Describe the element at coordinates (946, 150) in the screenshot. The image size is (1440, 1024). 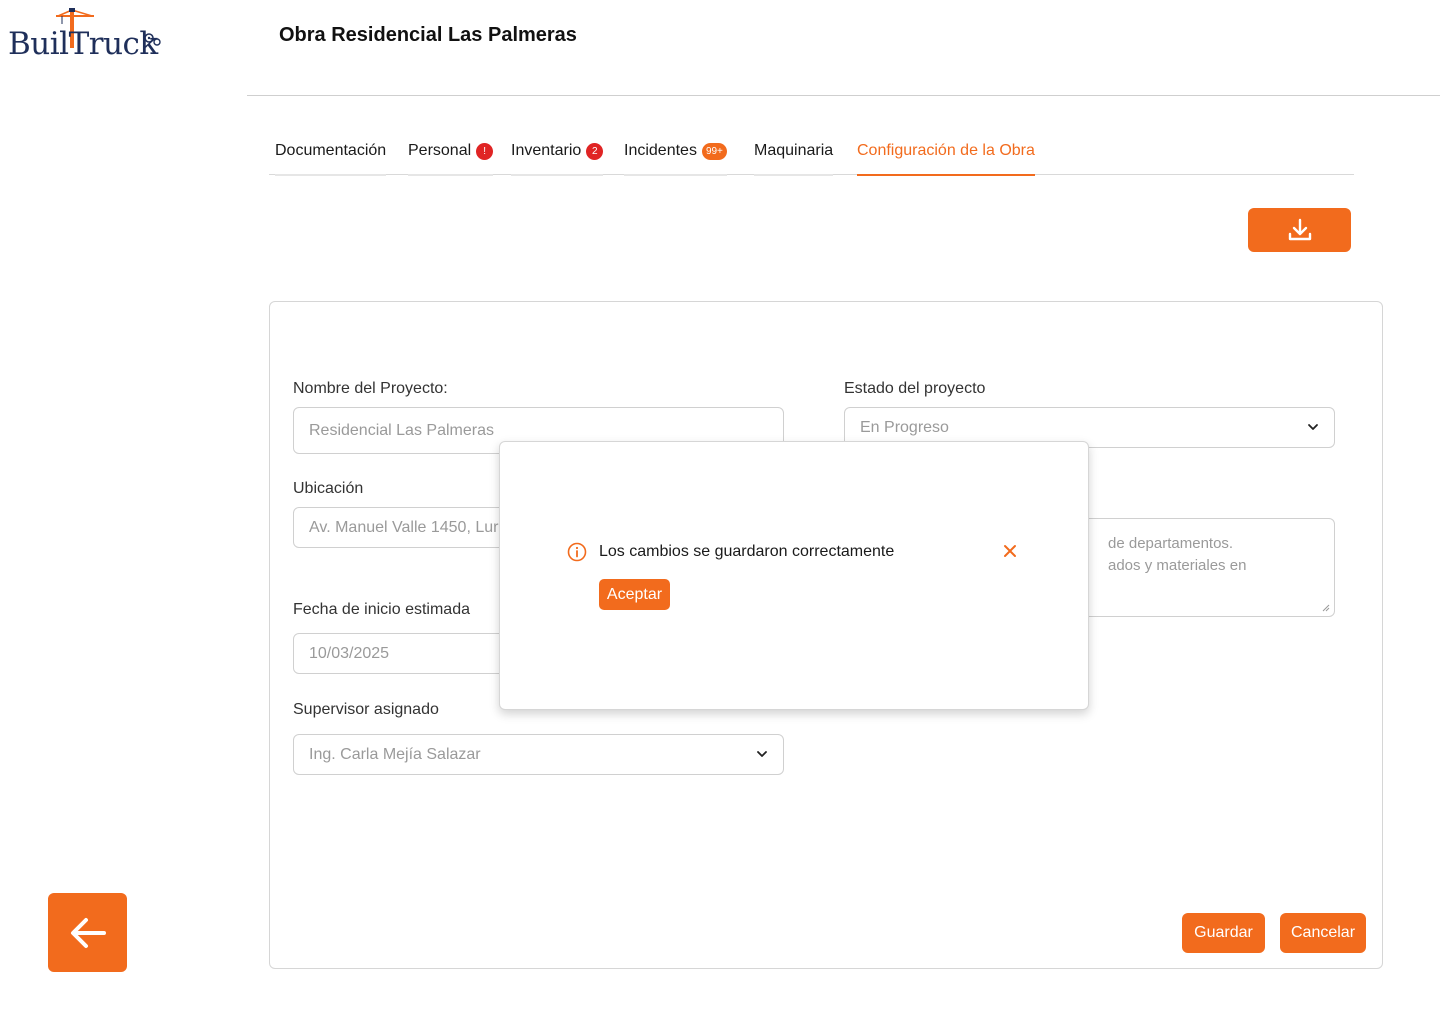
I see `tab-label: Configuración de la Obra` at that location.